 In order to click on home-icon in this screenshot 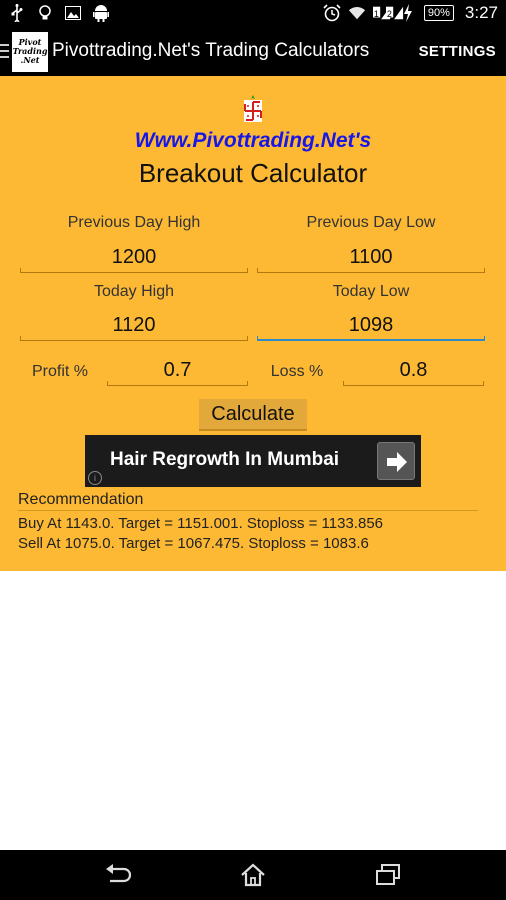, I will do `click(253, 875)`.